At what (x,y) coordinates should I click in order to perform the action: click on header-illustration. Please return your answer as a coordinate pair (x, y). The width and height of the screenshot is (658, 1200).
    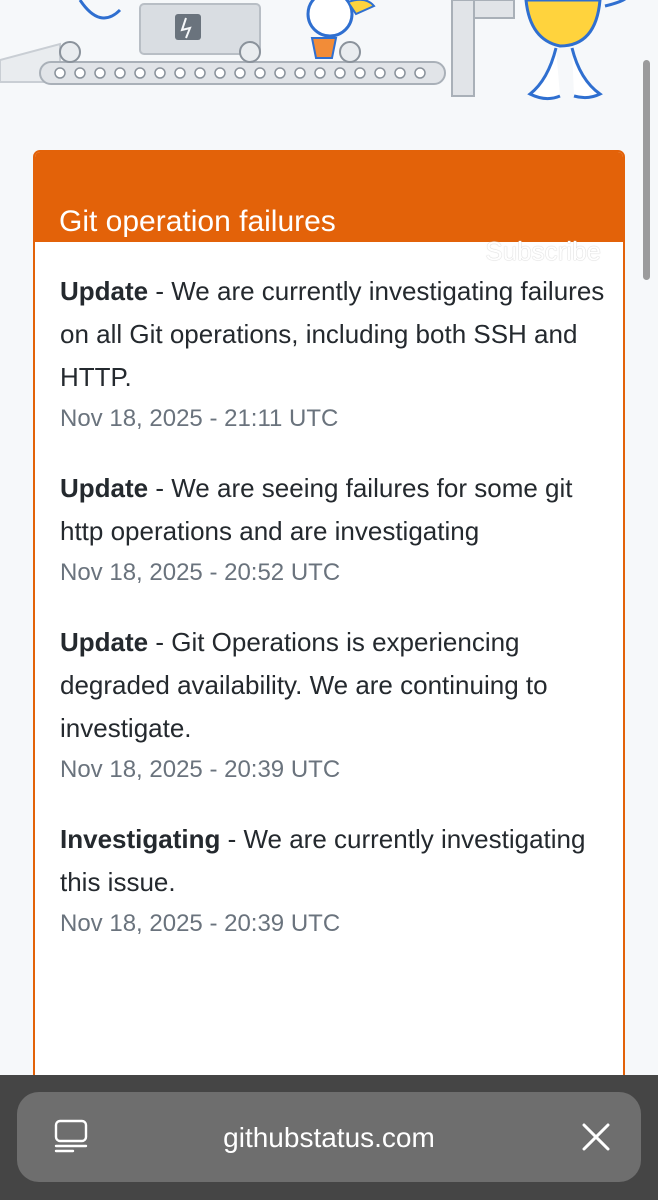
    Looking at the image, I should click on (329, 60).